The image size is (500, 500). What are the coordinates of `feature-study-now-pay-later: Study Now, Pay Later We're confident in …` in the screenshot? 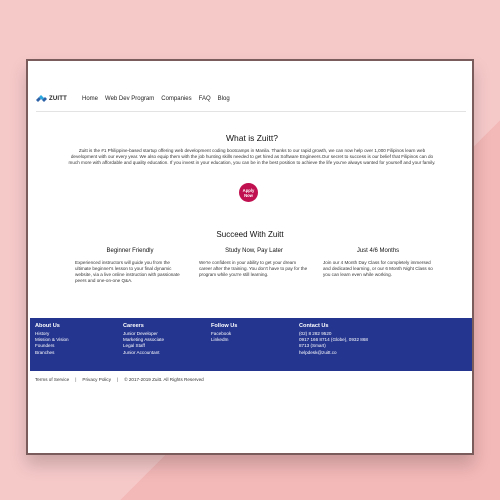 It's located at (254, 266).